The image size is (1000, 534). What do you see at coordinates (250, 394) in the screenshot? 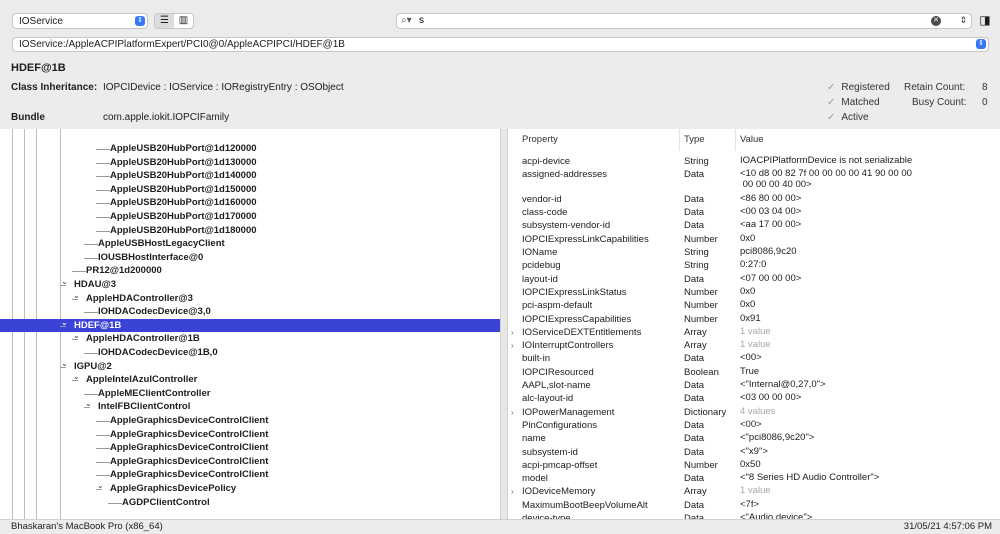
I see `tree-row: AppleMEClientController` at bounding box center [250, 394].